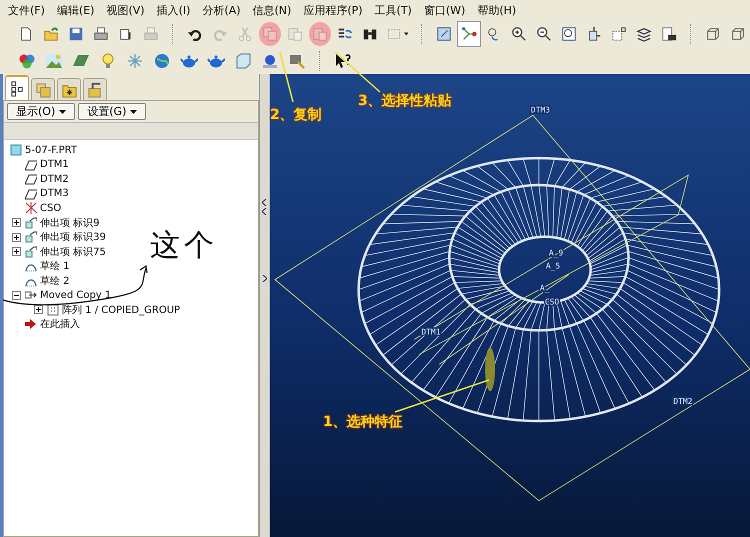  Describe the element at coordinates (264, 278) in the screenshot. I see `chevron-icon` at that location.